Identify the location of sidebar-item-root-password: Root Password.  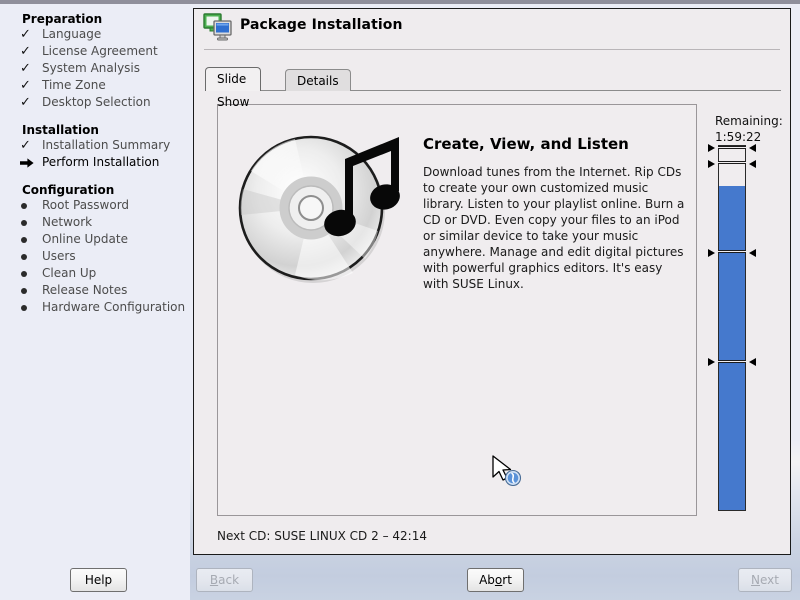
(95, 205).